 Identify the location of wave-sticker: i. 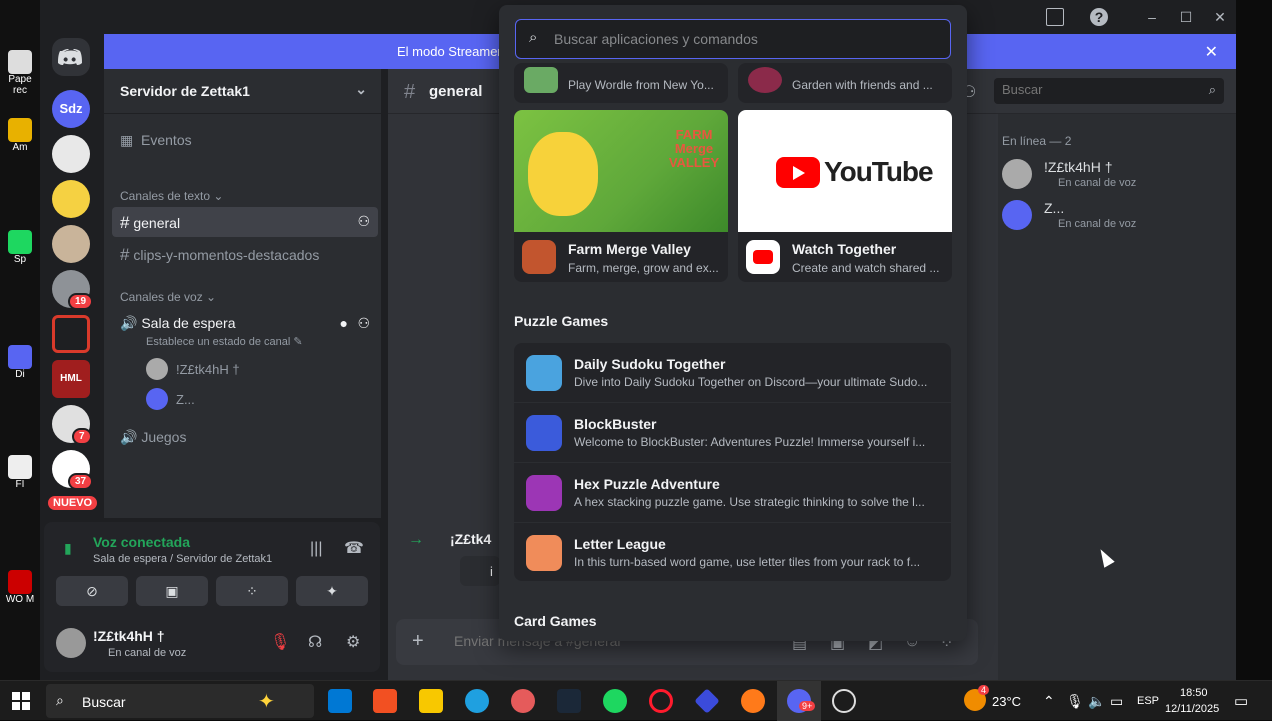
(480, 571).